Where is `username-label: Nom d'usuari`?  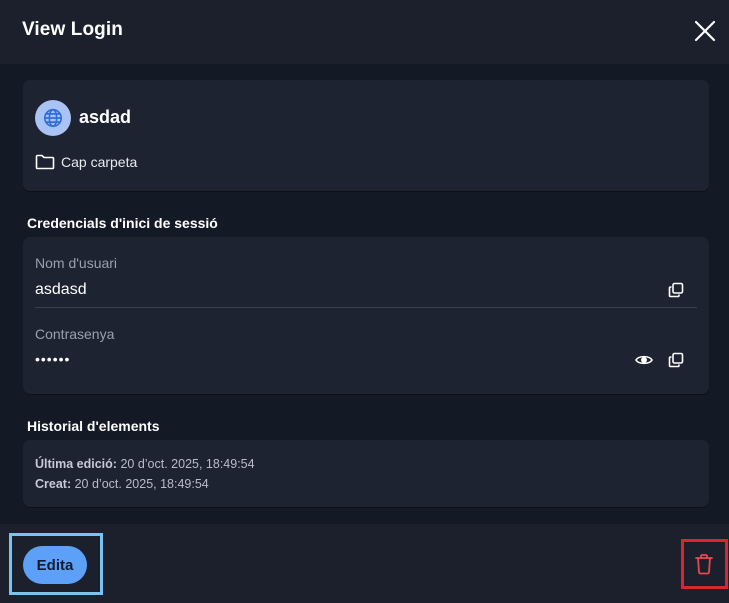
username-label: Nom d'usuari is located at coordinates (76, 263).